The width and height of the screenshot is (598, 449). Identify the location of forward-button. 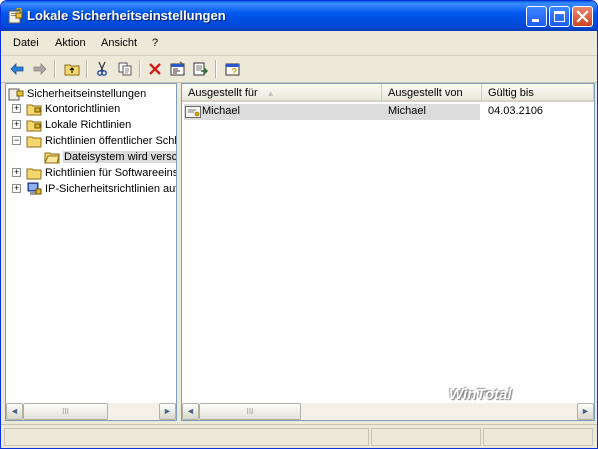
(40, 69).